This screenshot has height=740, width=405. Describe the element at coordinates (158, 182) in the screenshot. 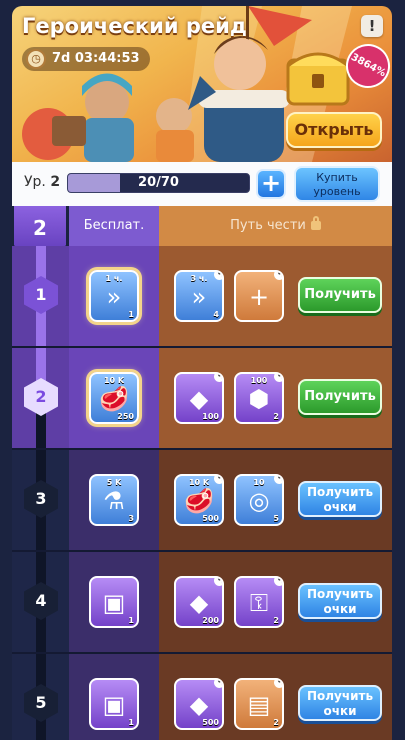

I see `progress-text: 20/70` at that location.